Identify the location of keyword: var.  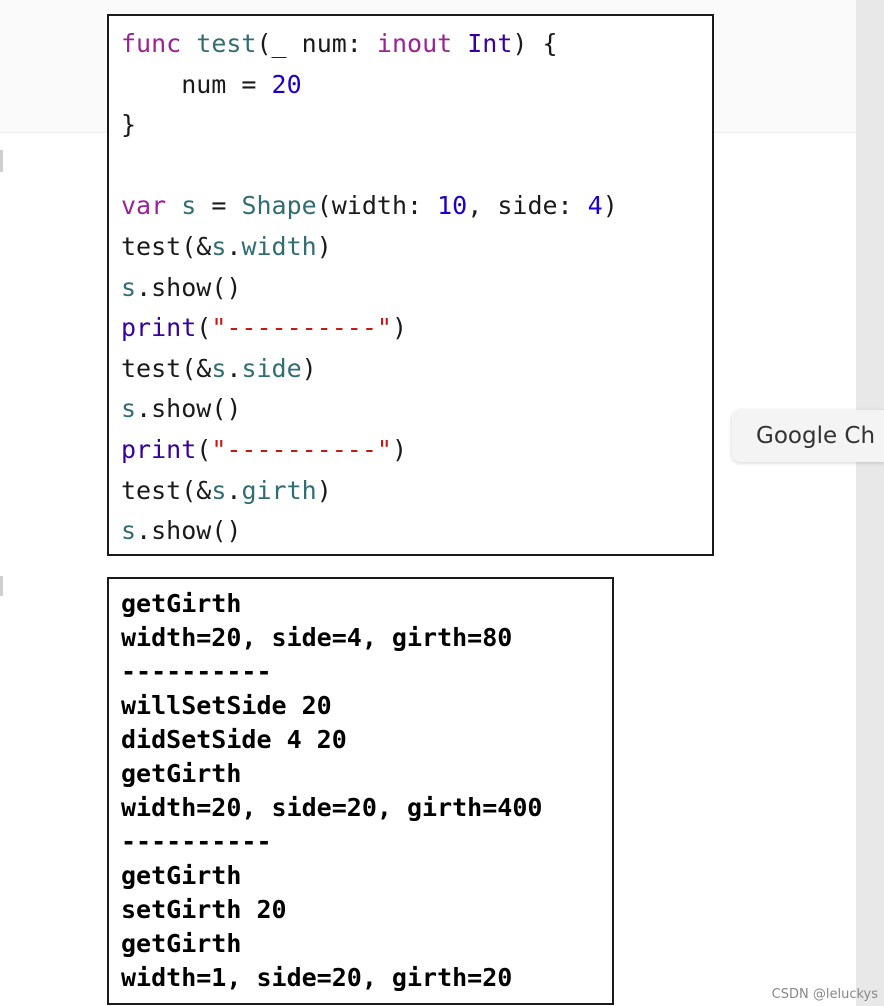
(144, 206).